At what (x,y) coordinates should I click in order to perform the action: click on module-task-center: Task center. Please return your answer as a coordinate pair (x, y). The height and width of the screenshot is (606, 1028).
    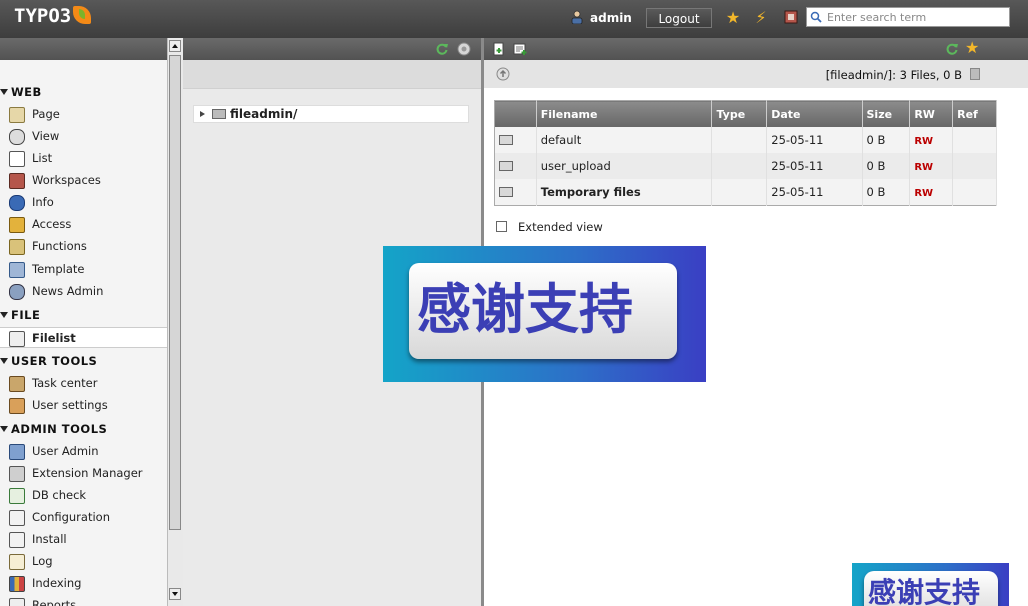
    Looking at the image, I should click on (84, 383).